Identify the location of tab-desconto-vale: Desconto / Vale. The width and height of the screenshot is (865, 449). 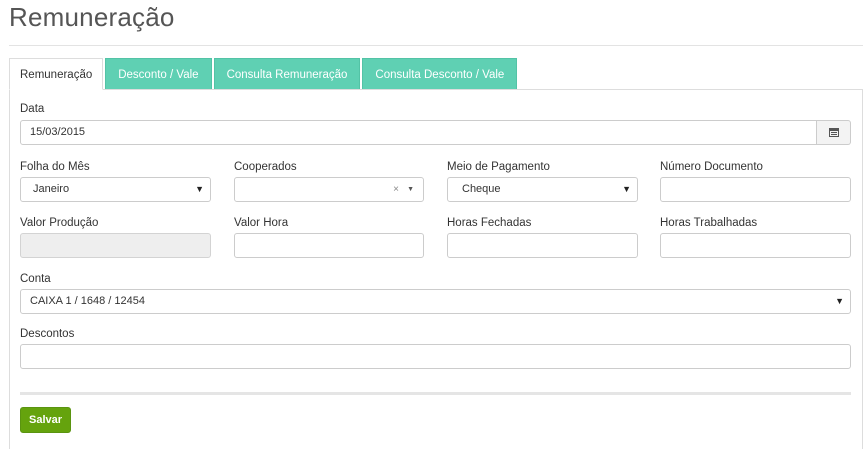
(158, 74).